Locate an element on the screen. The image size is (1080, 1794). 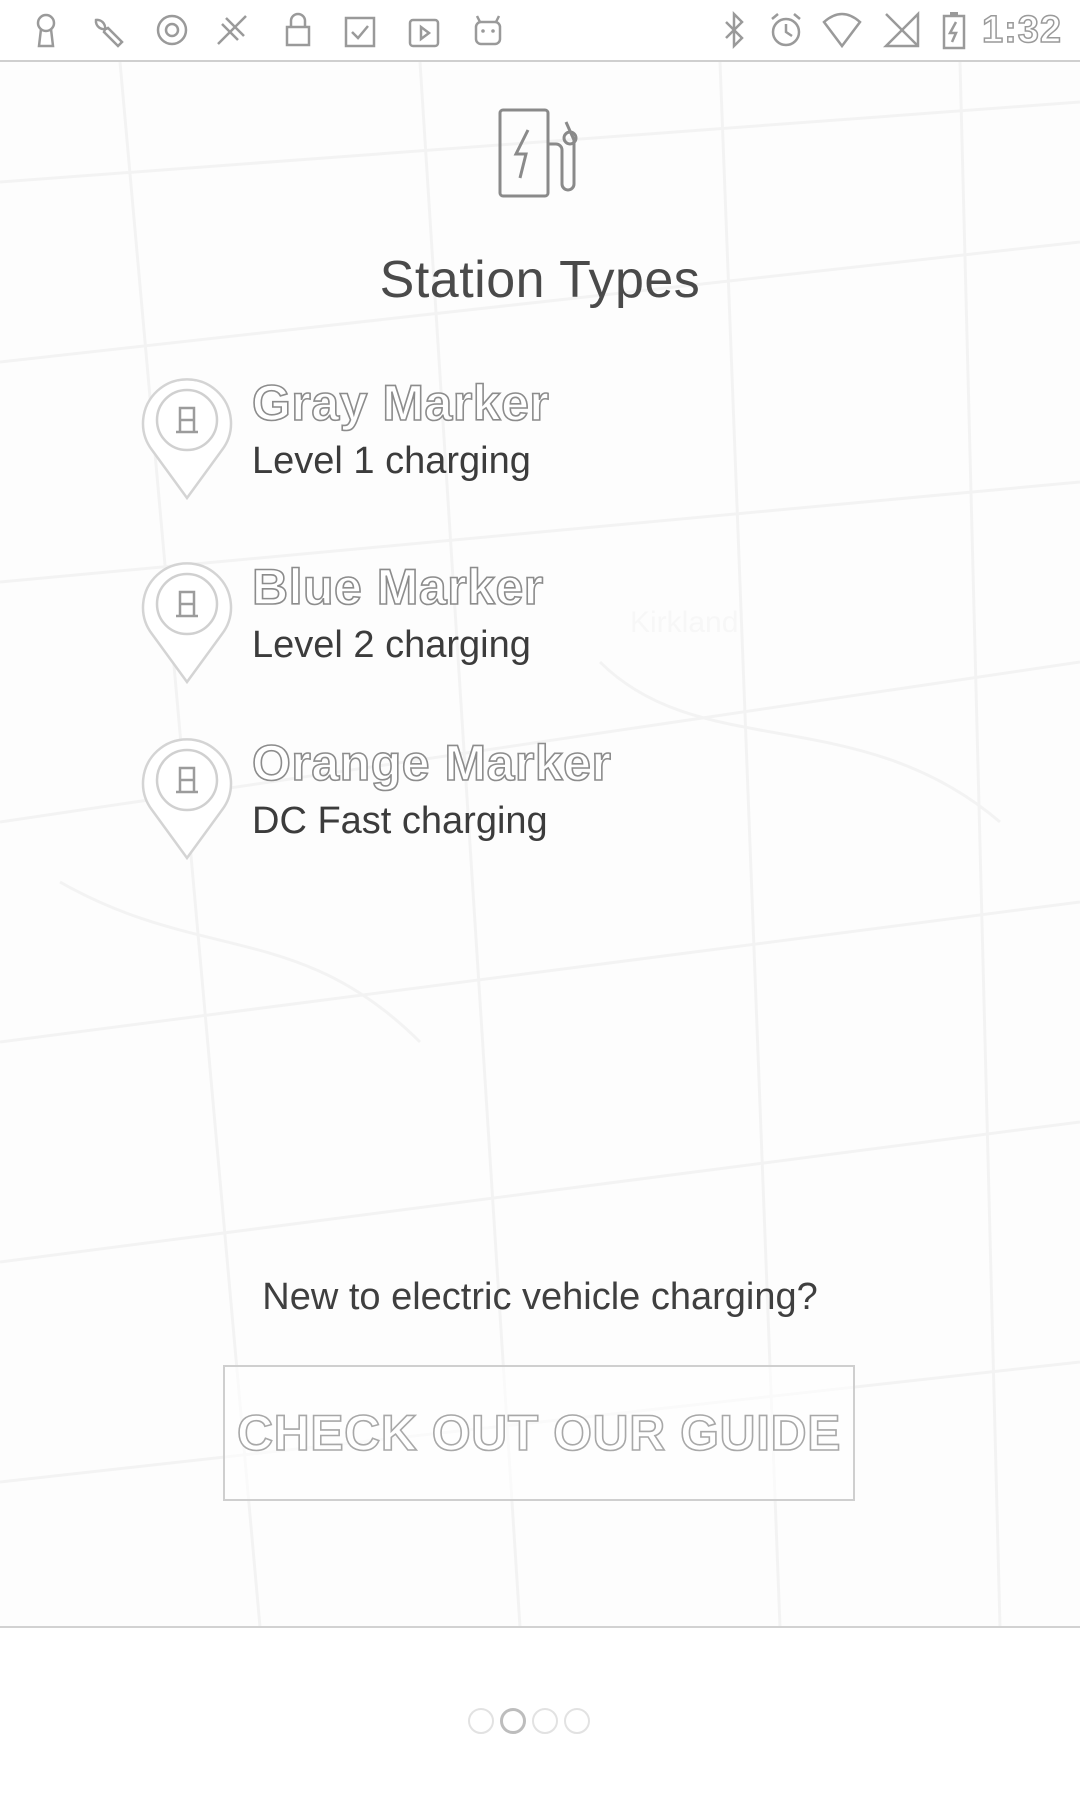
legend-name: Blue Marker is located at coordinates (397, 587).